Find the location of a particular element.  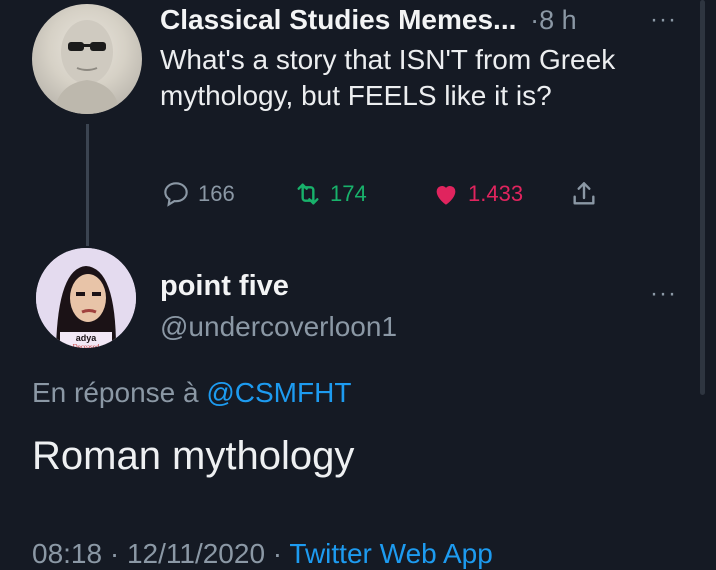

cartoon-avatar-image: adya Deceased is located at coordinates (86, 298).